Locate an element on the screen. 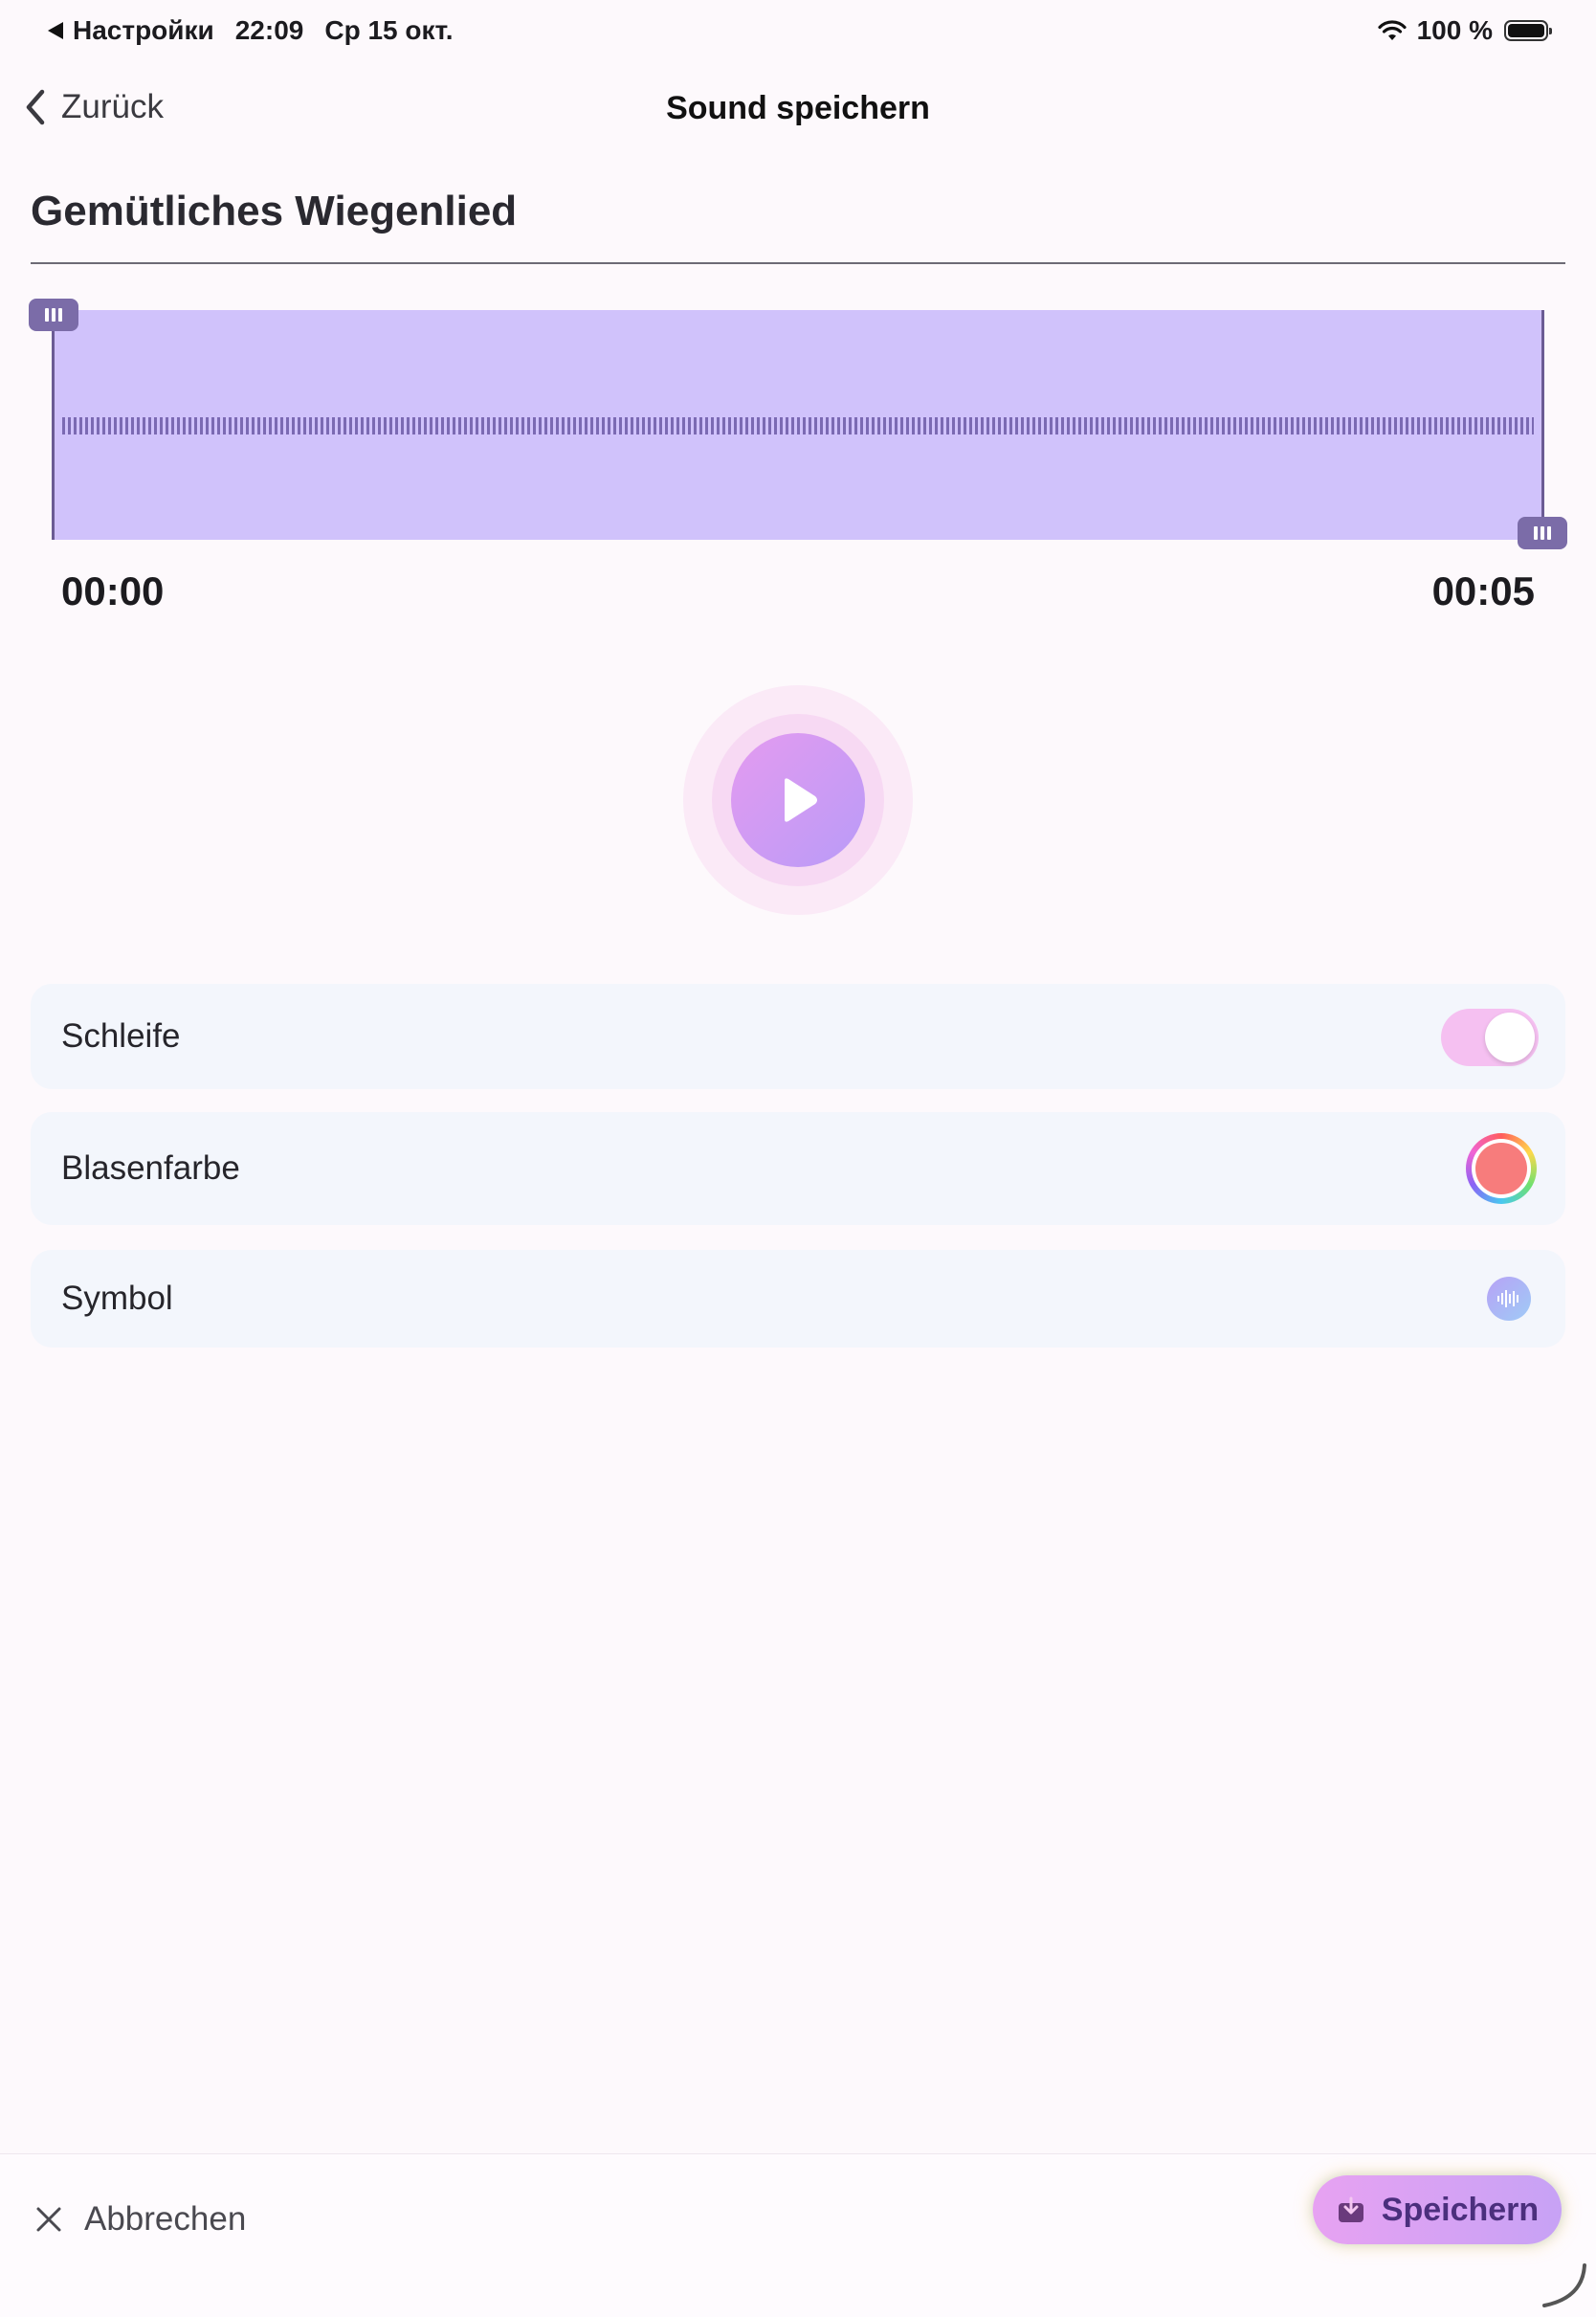 The width and height of the screenshot is (1596, 2317). waveform-glyph is located at coordinates (1508, 1298).